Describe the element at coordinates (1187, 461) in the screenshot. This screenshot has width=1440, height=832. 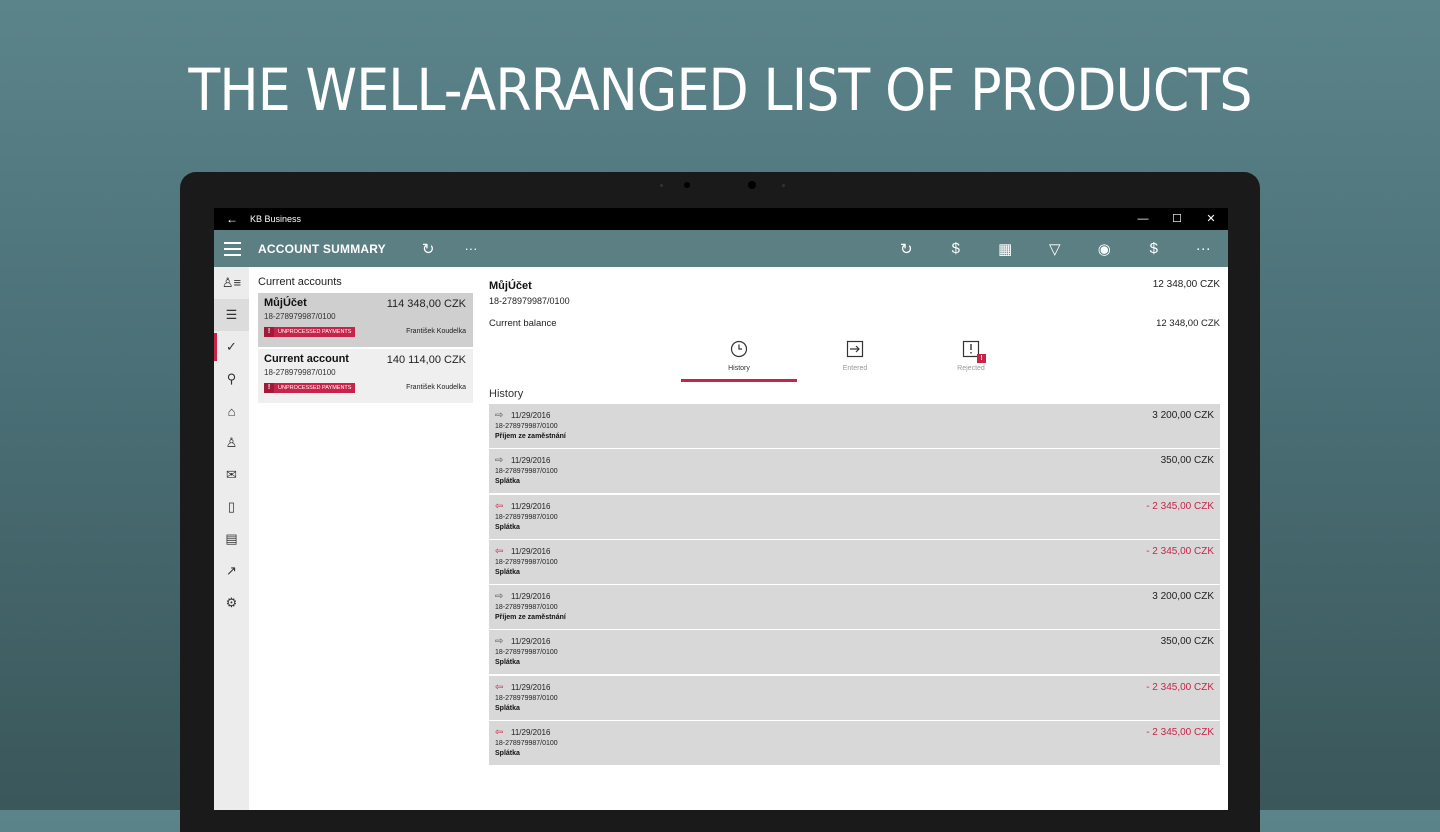
I see `transaction-amount: 350,00 CZK` at that location.